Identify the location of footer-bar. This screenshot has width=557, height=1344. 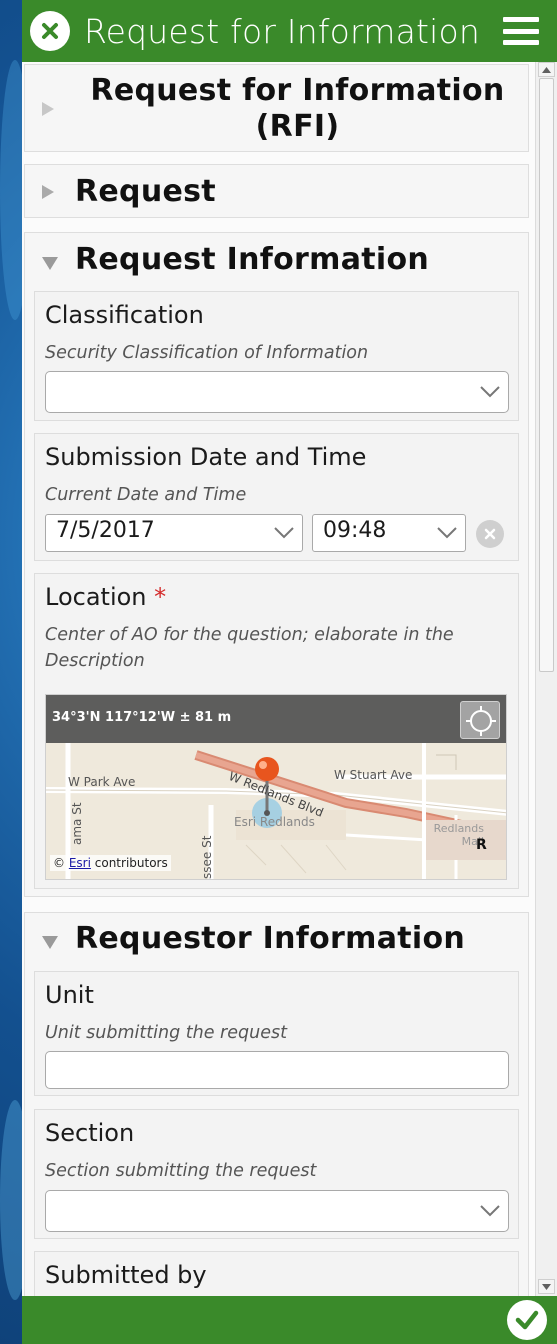
(289, 1320).